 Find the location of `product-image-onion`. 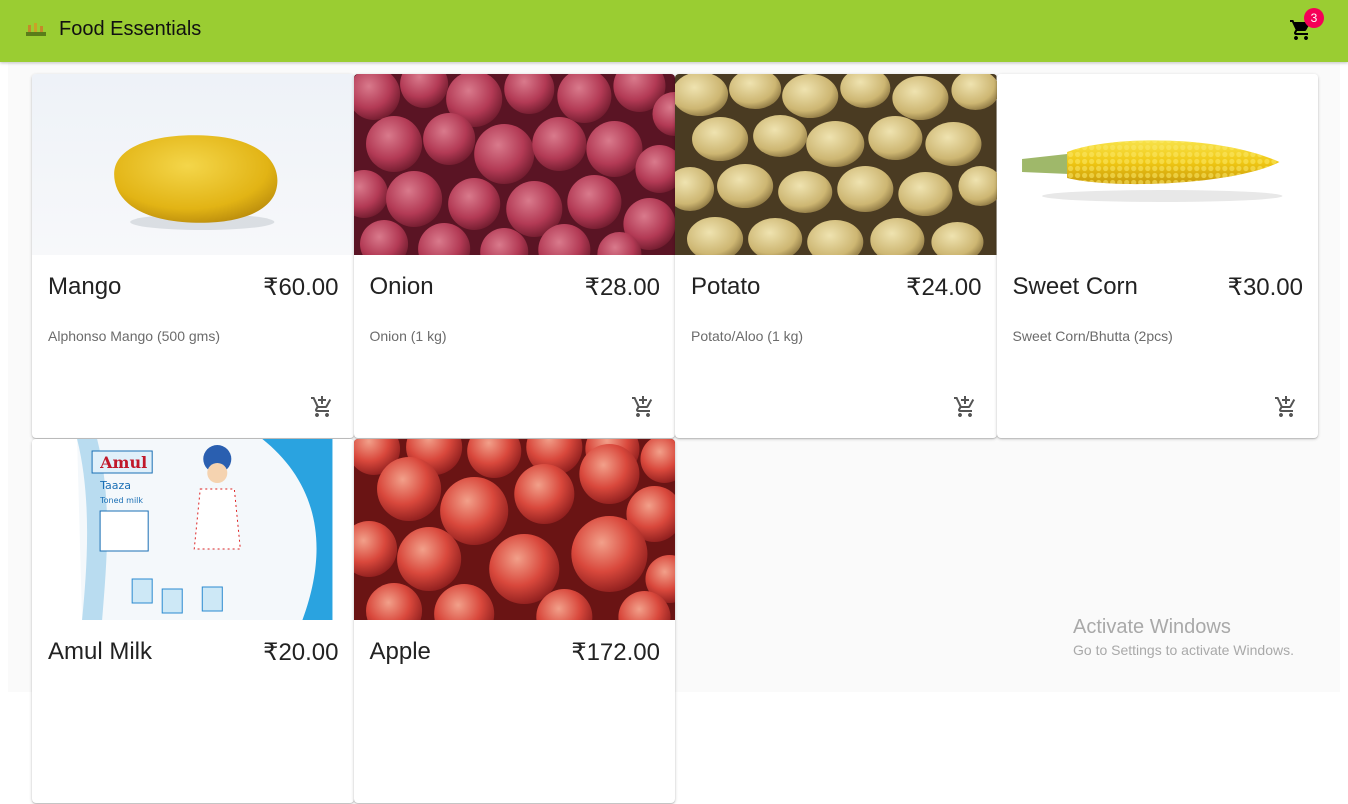

product-image-onion is located at coordinates (514, 164).